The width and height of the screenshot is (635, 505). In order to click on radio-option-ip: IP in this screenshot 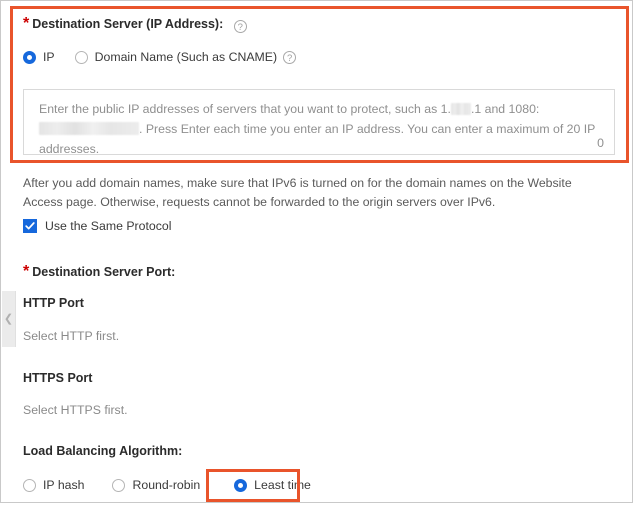, I will do `click(39, 57)`.